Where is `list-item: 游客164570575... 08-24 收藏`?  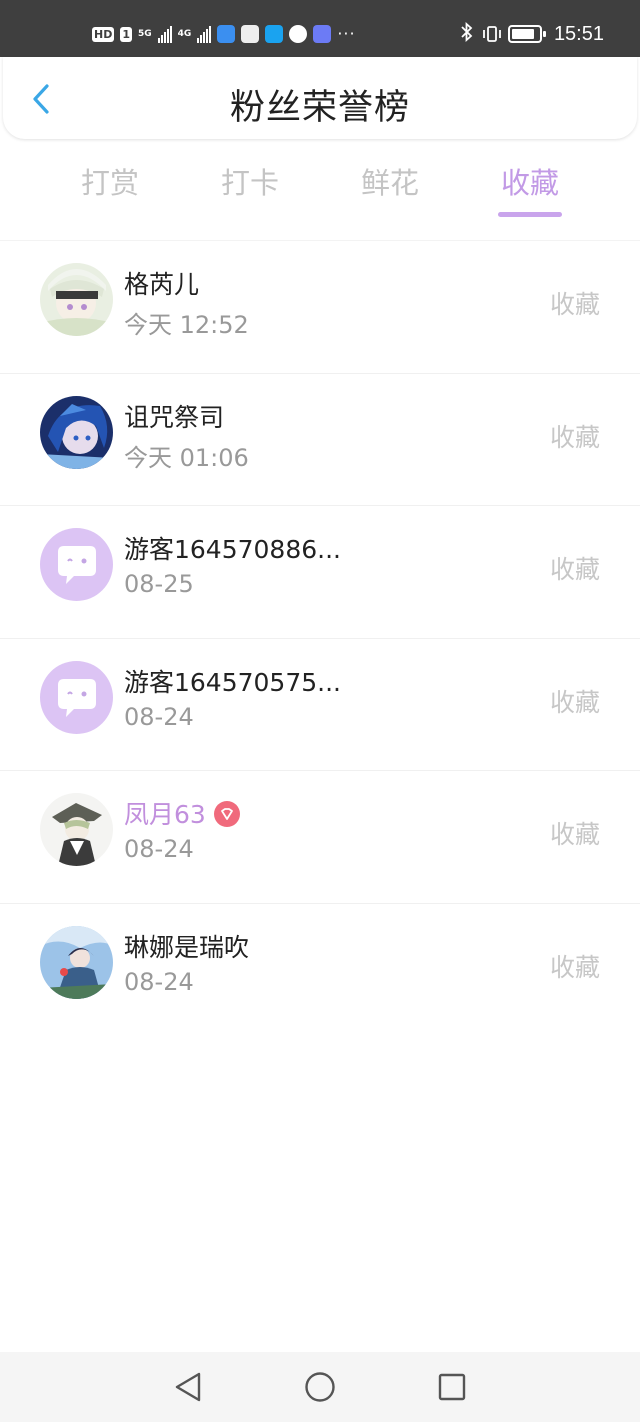
list-item: 游客164570575... 08-24 收藏 is located at coordinates (320, 704).